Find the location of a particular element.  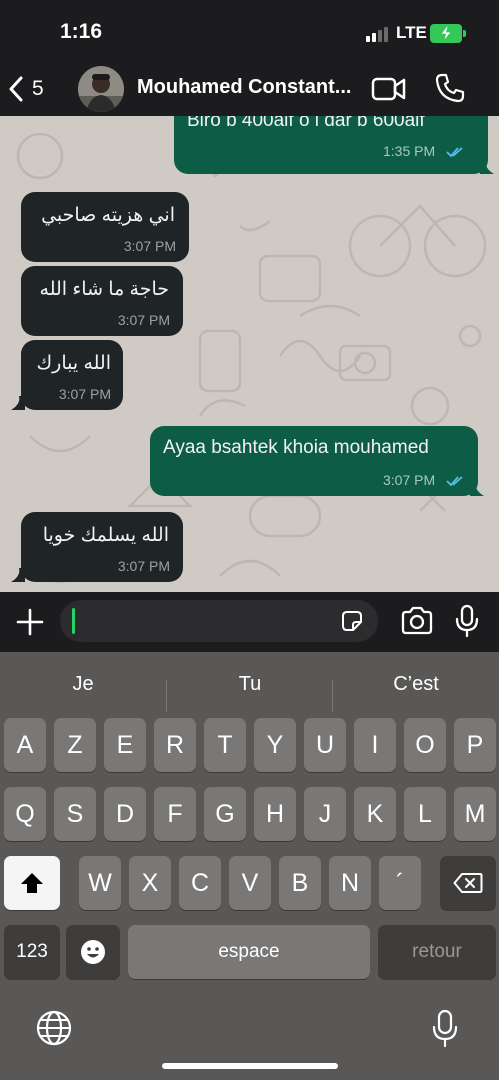

key-i: I is located at coordinates (375, 745).